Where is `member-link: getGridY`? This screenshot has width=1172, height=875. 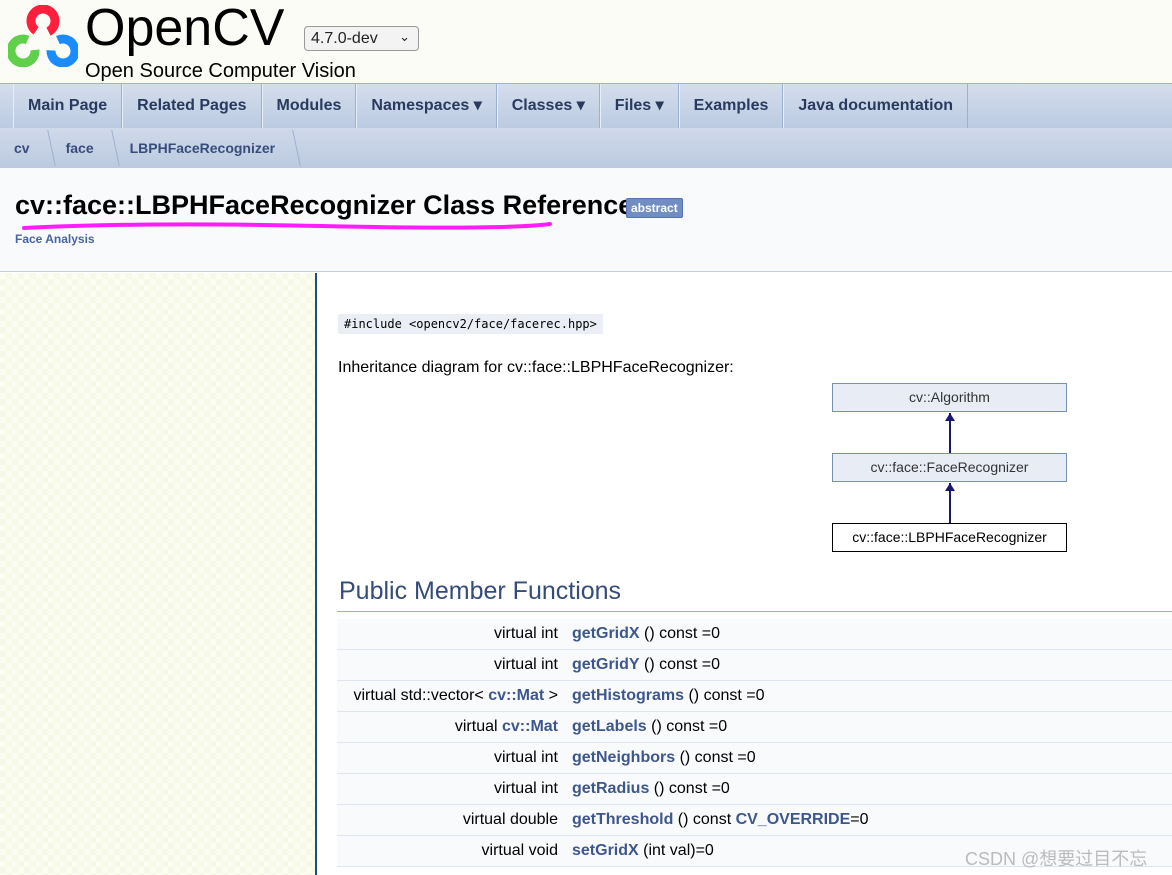 member-link: getGridY is located at coordinates (606, 664).